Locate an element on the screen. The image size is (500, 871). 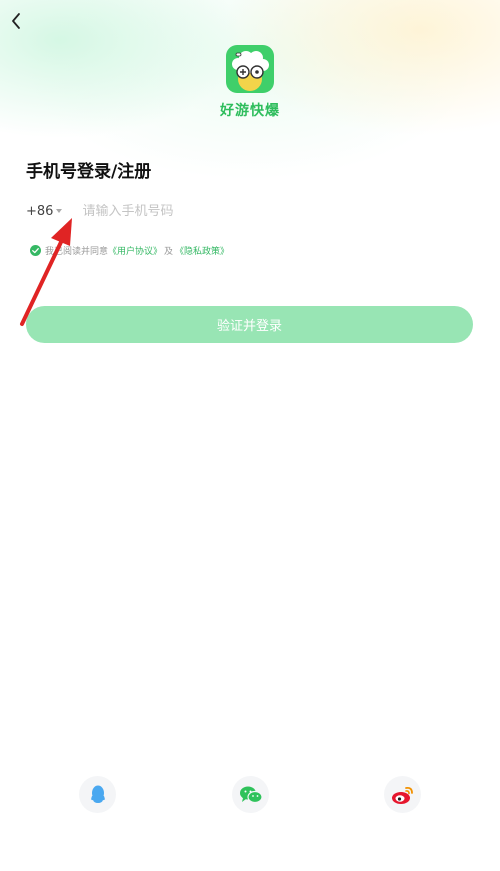
qq-login-button is located at coordinates (97, 794).